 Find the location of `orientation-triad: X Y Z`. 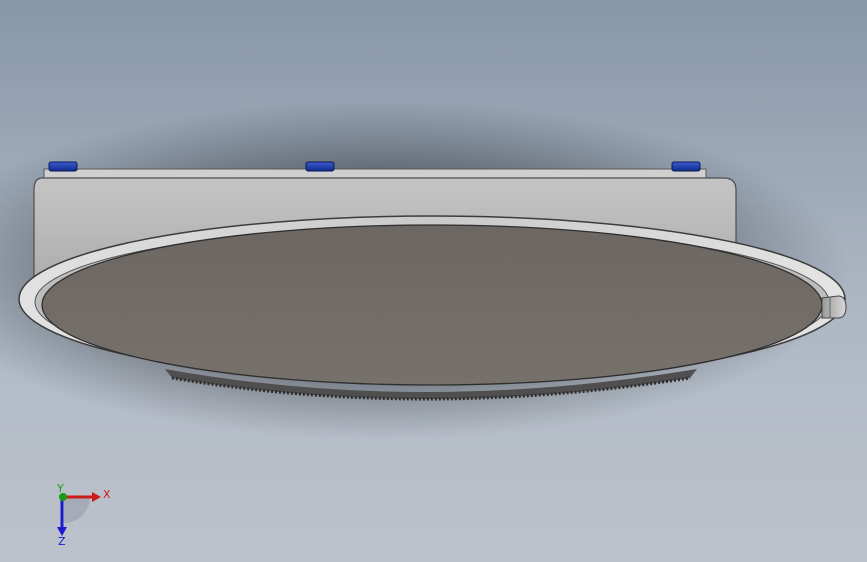

orientation-triad: X Y Z is located at coordinates (83, 515).